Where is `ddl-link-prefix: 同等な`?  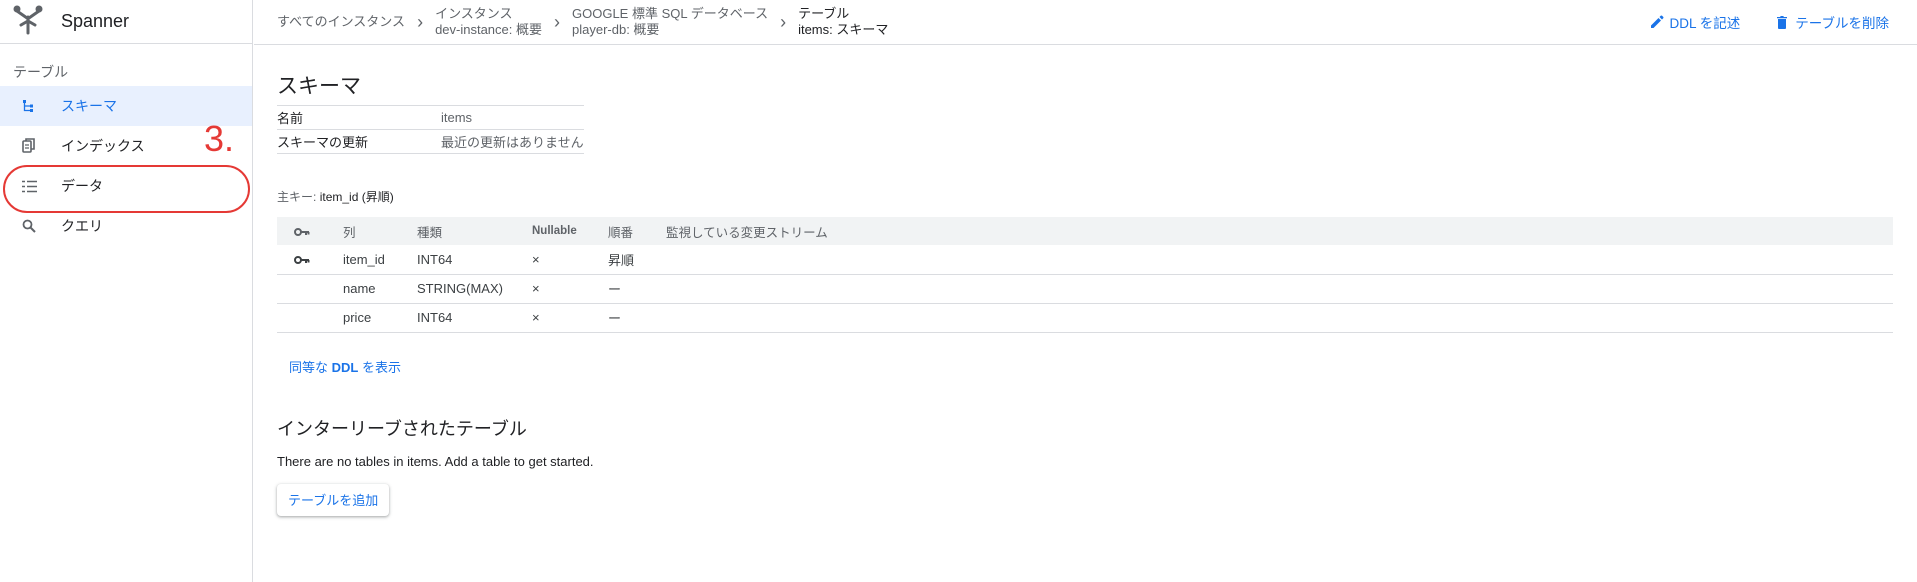
ddl-link-prefix: 同等な is located at coordinates (310, 367).